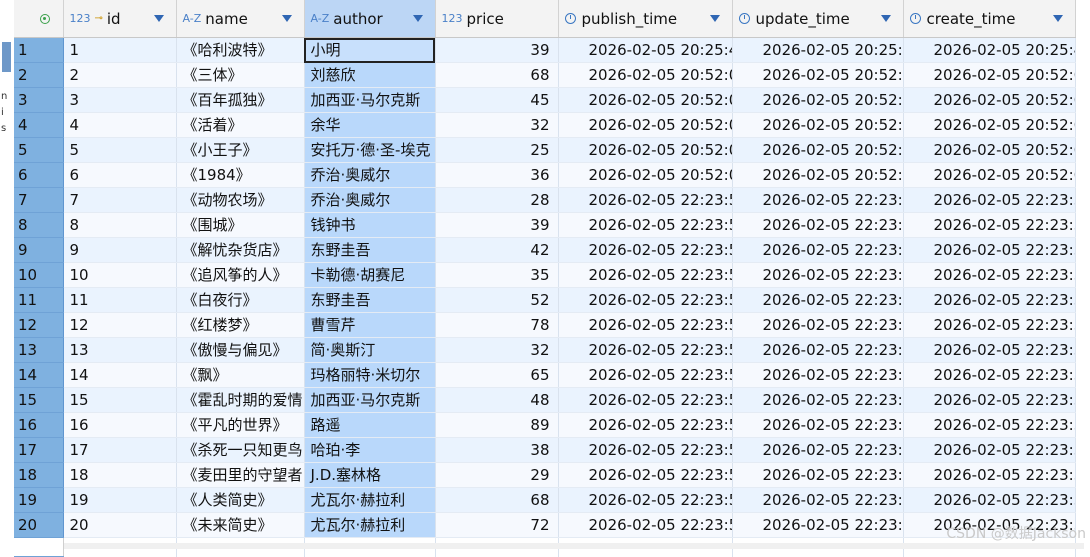  What do you see at coordinates (39, 325) in the screenshot?
I see `row-number-cell: 12` at bounding box center [39, 325].